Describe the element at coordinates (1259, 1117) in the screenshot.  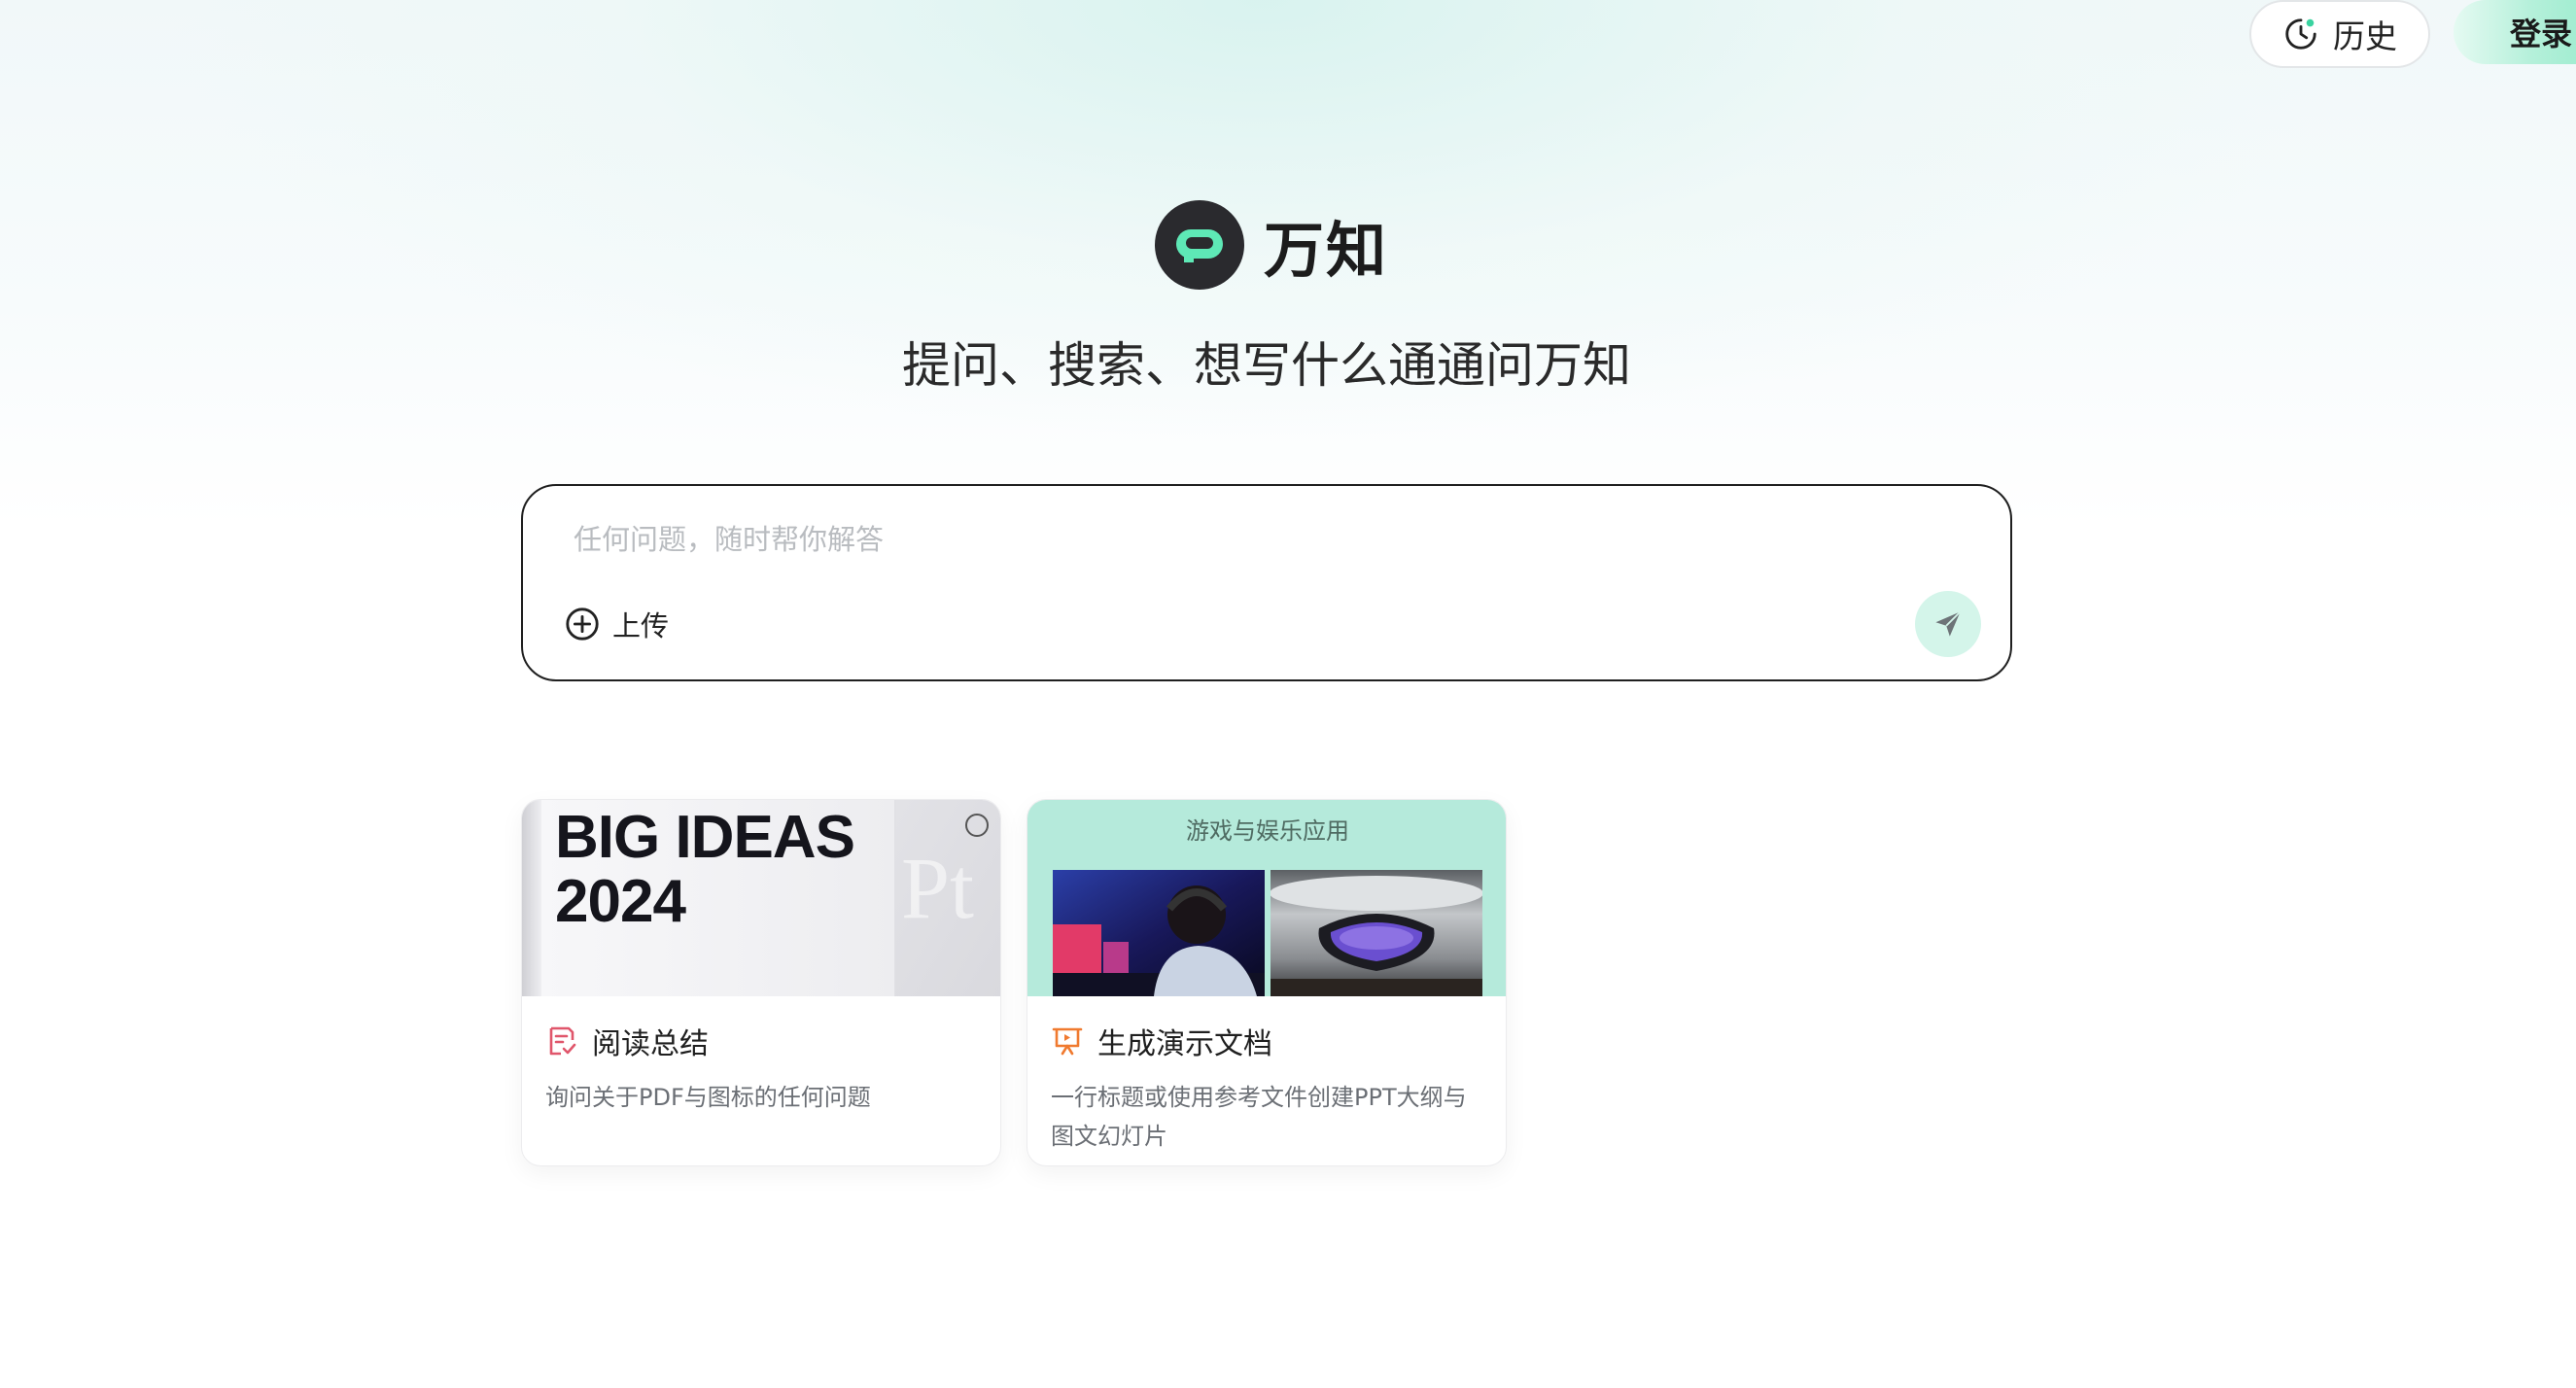
I see `card-description: 一行标题或使用参考文件创建PPT大纲与图文幻灯片` at that location.